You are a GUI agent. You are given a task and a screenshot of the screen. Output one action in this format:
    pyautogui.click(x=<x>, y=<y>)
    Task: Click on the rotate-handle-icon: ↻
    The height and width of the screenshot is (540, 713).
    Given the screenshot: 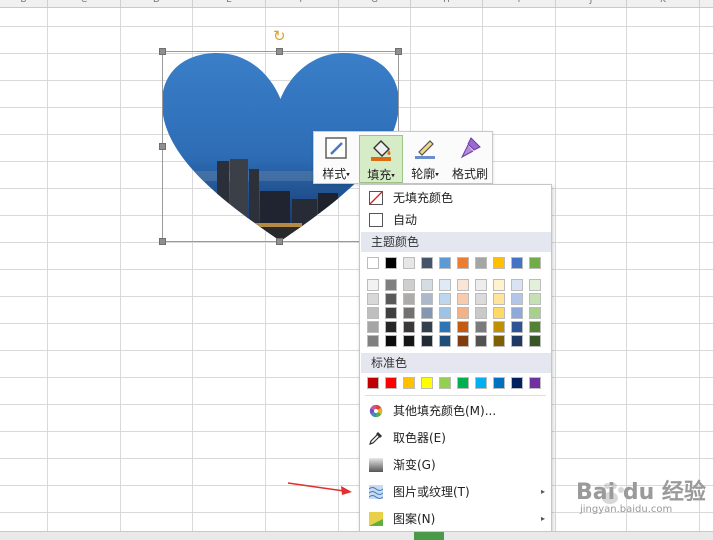 What is the action you would take?
    pyautogui.click(x=279, y=36)
    